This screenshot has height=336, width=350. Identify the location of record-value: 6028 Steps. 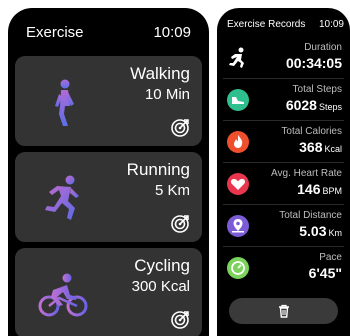
(313, 105).